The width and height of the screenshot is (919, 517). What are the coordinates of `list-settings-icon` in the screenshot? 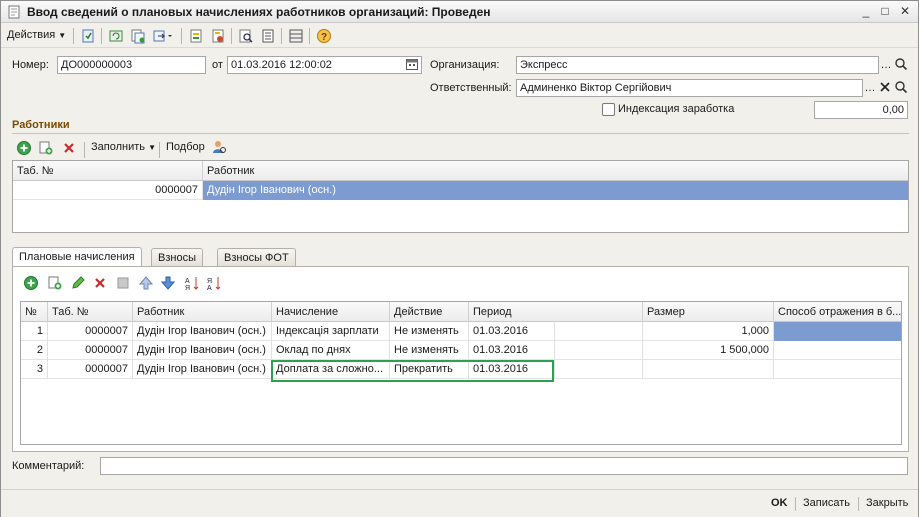 It's located at (296, 36).